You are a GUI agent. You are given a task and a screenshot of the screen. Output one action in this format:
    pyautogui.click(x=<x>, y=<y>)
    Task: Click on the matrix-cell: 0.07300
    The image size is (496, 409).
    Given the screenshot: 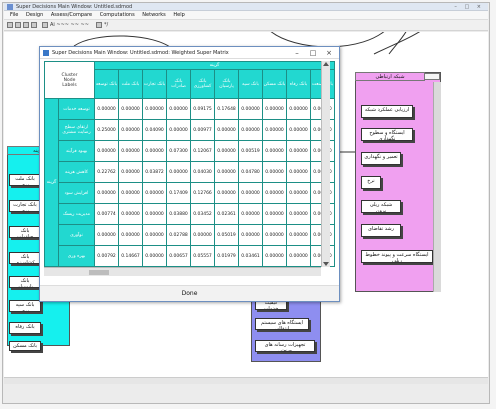 What is the action you would take?
    pyautogui.click(x=178, y=151)
    